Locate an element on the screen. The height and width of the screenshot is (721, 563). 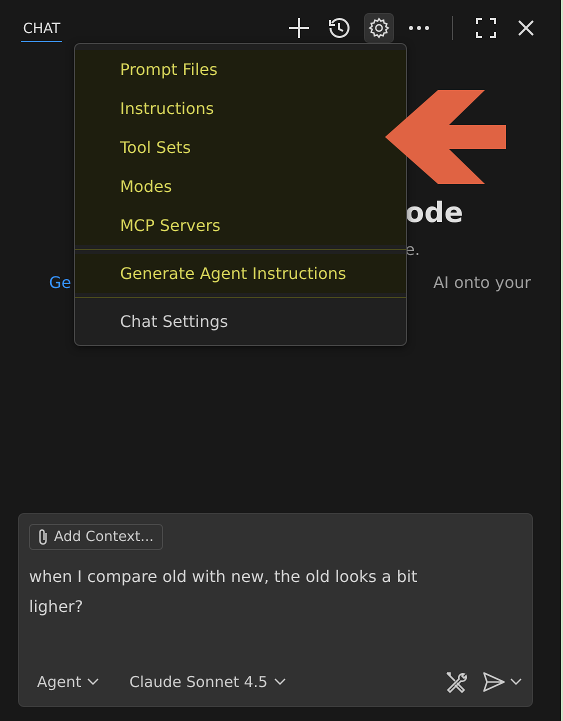
settings-button is located at coordinates (379, 28).